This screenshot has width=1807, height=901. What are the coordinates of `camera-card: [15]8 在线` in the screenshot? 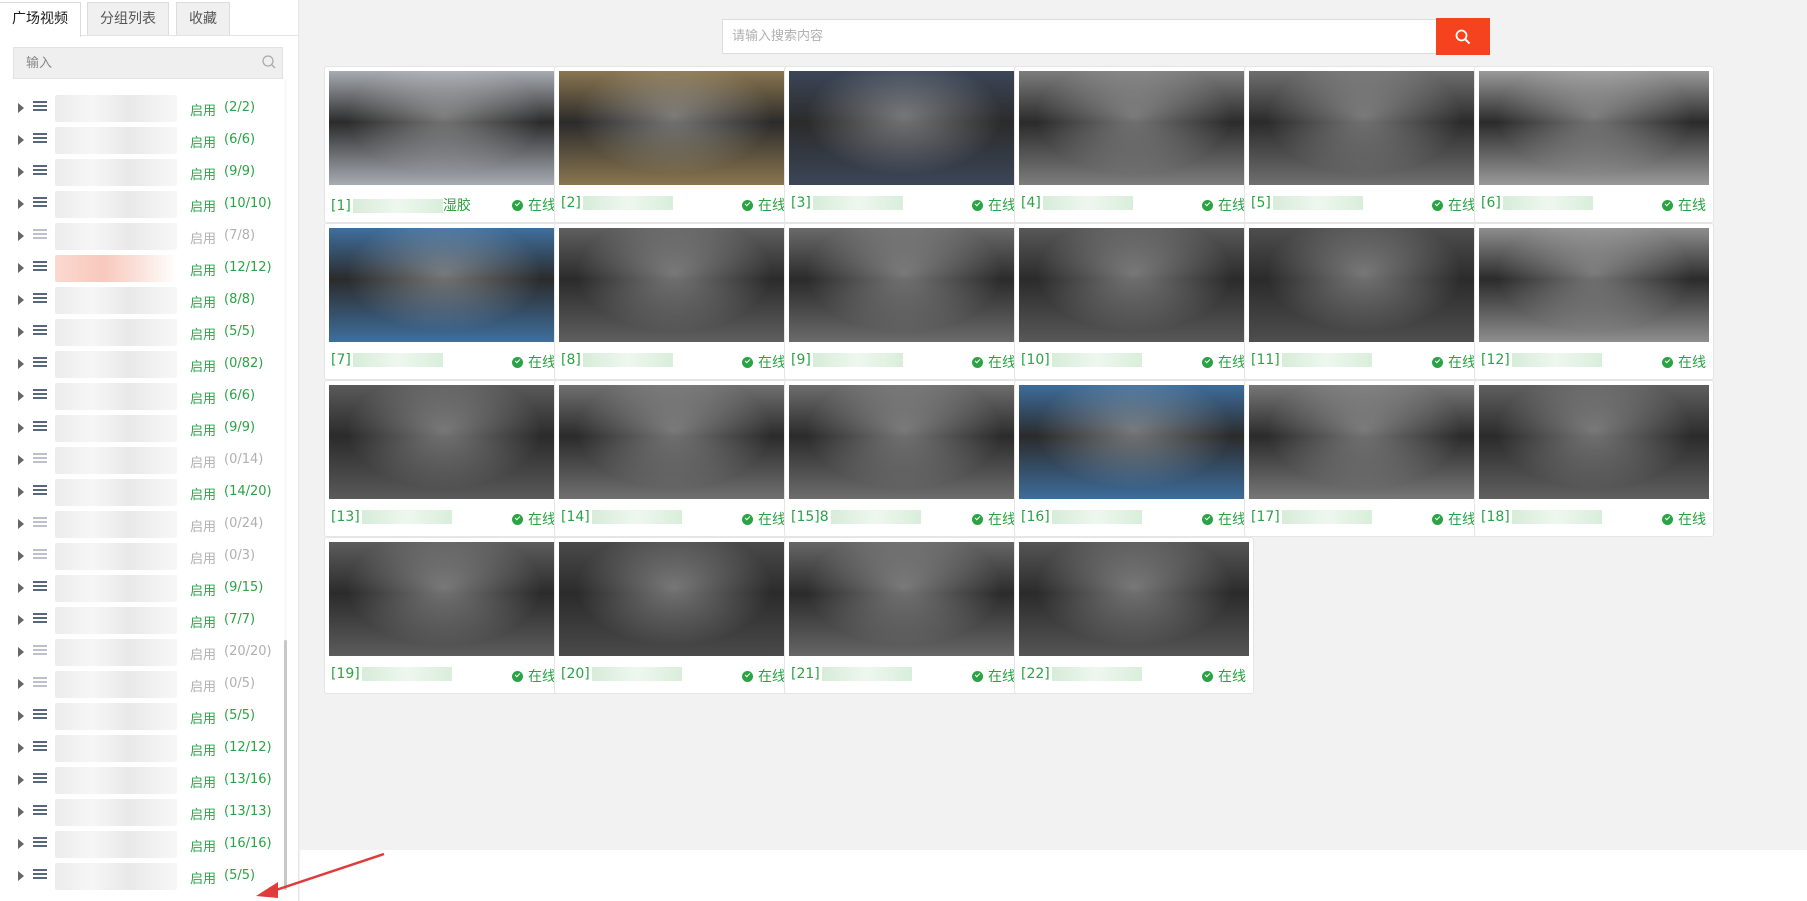 It's located at (904, 458).